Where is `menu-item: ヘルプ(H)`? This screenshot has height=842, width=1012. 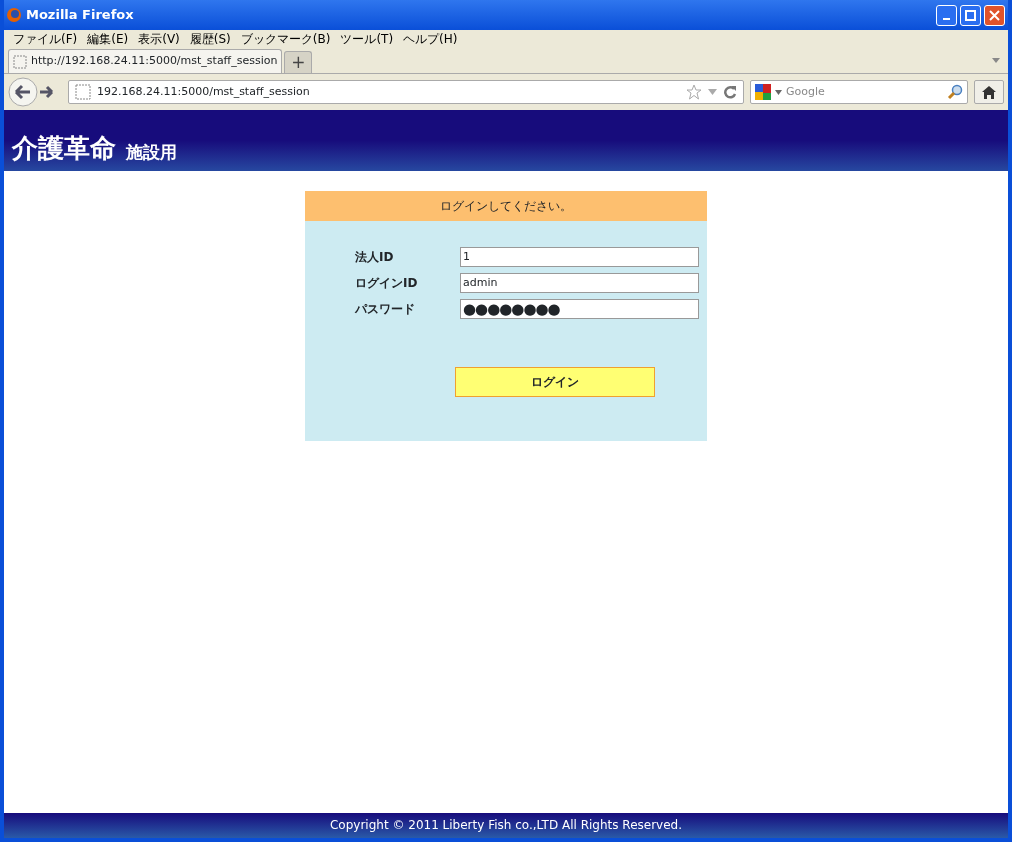
menu-item: ヘルプ(H) is located at coordinates (430, 39).